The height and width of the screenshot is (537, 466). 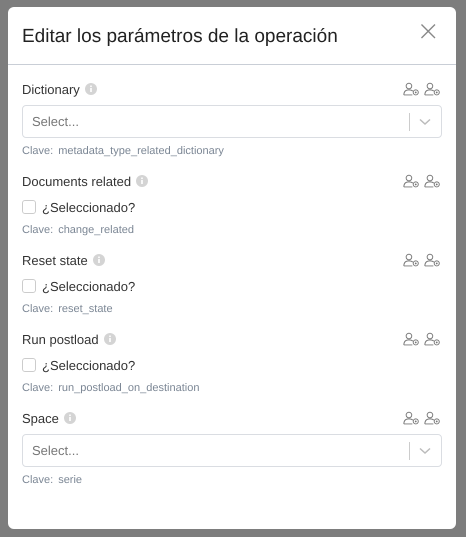 What do you see at coordinates (70, 480) in the screenshot?
I see `key-value: serie` at bounding box center [70, 480].